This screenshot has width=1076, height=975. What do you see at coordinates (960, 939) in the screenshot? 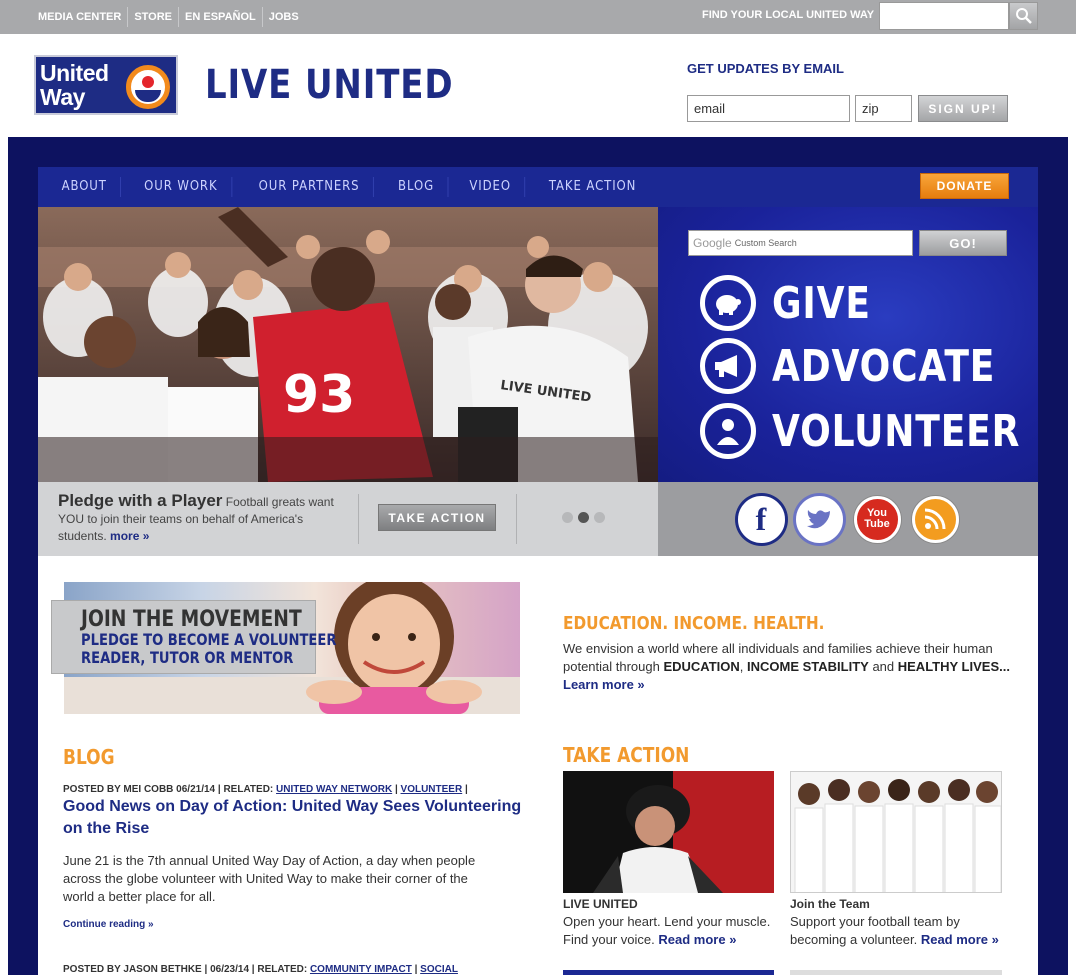
I see `take-action-item-2-read-more: Read more »` at bounding box center [960, 939].